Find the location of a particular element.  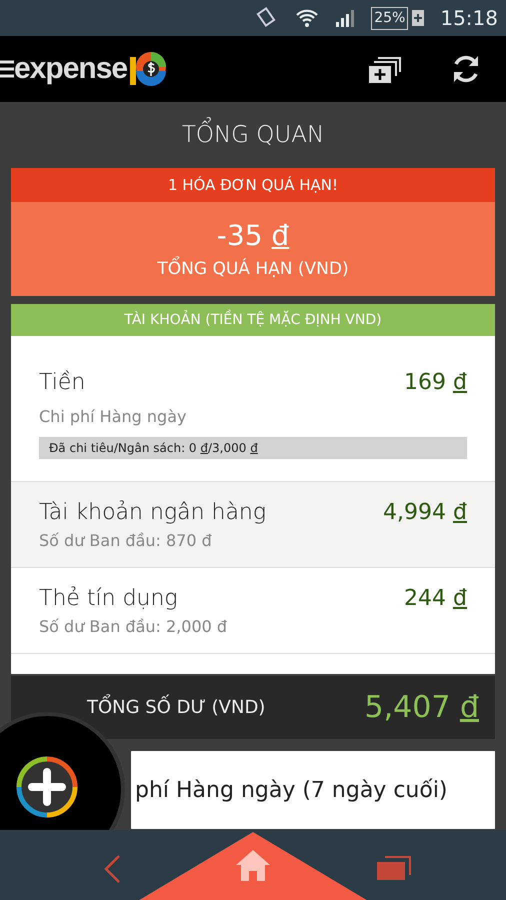

account-amount: 244 đ is located at coordinates (435, 599).